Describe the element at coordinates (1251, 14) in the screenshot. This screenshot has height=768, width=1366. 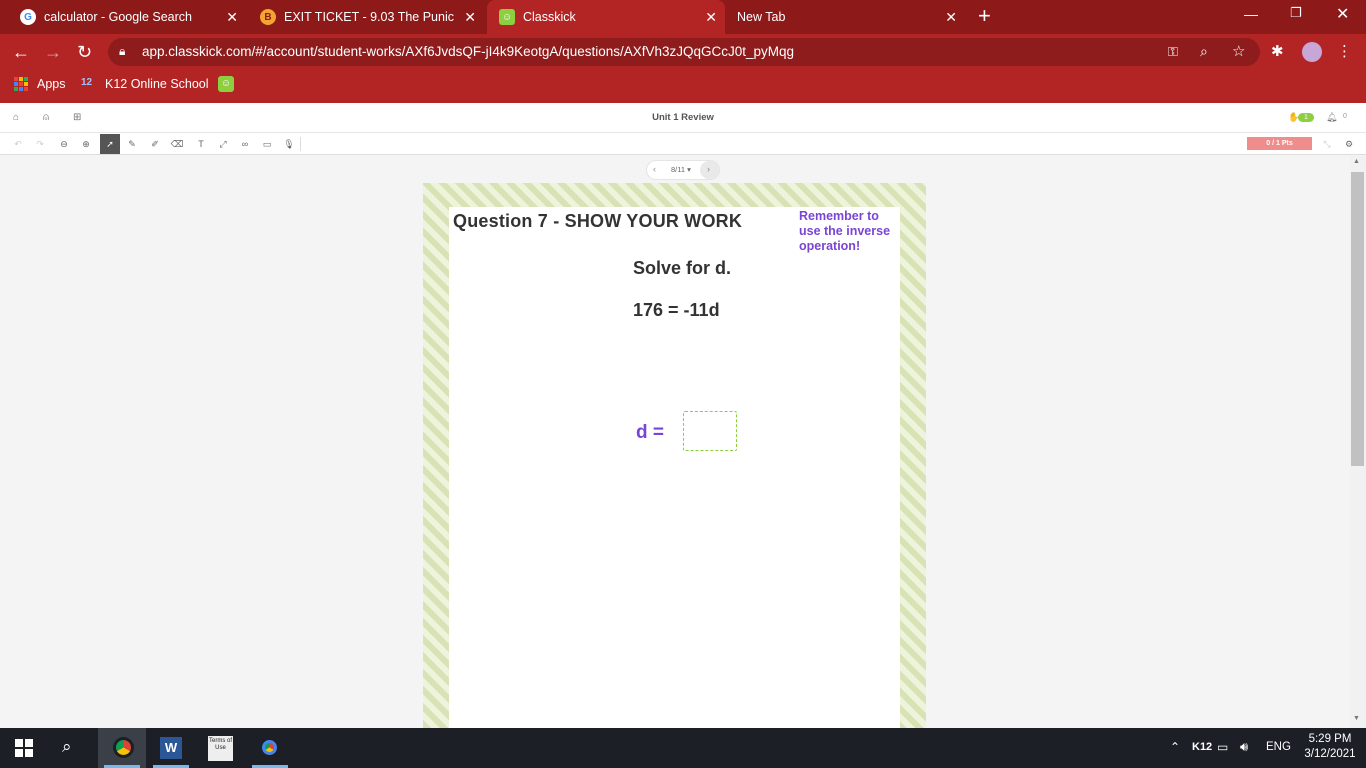
I see `minimize-button: —` at that location.